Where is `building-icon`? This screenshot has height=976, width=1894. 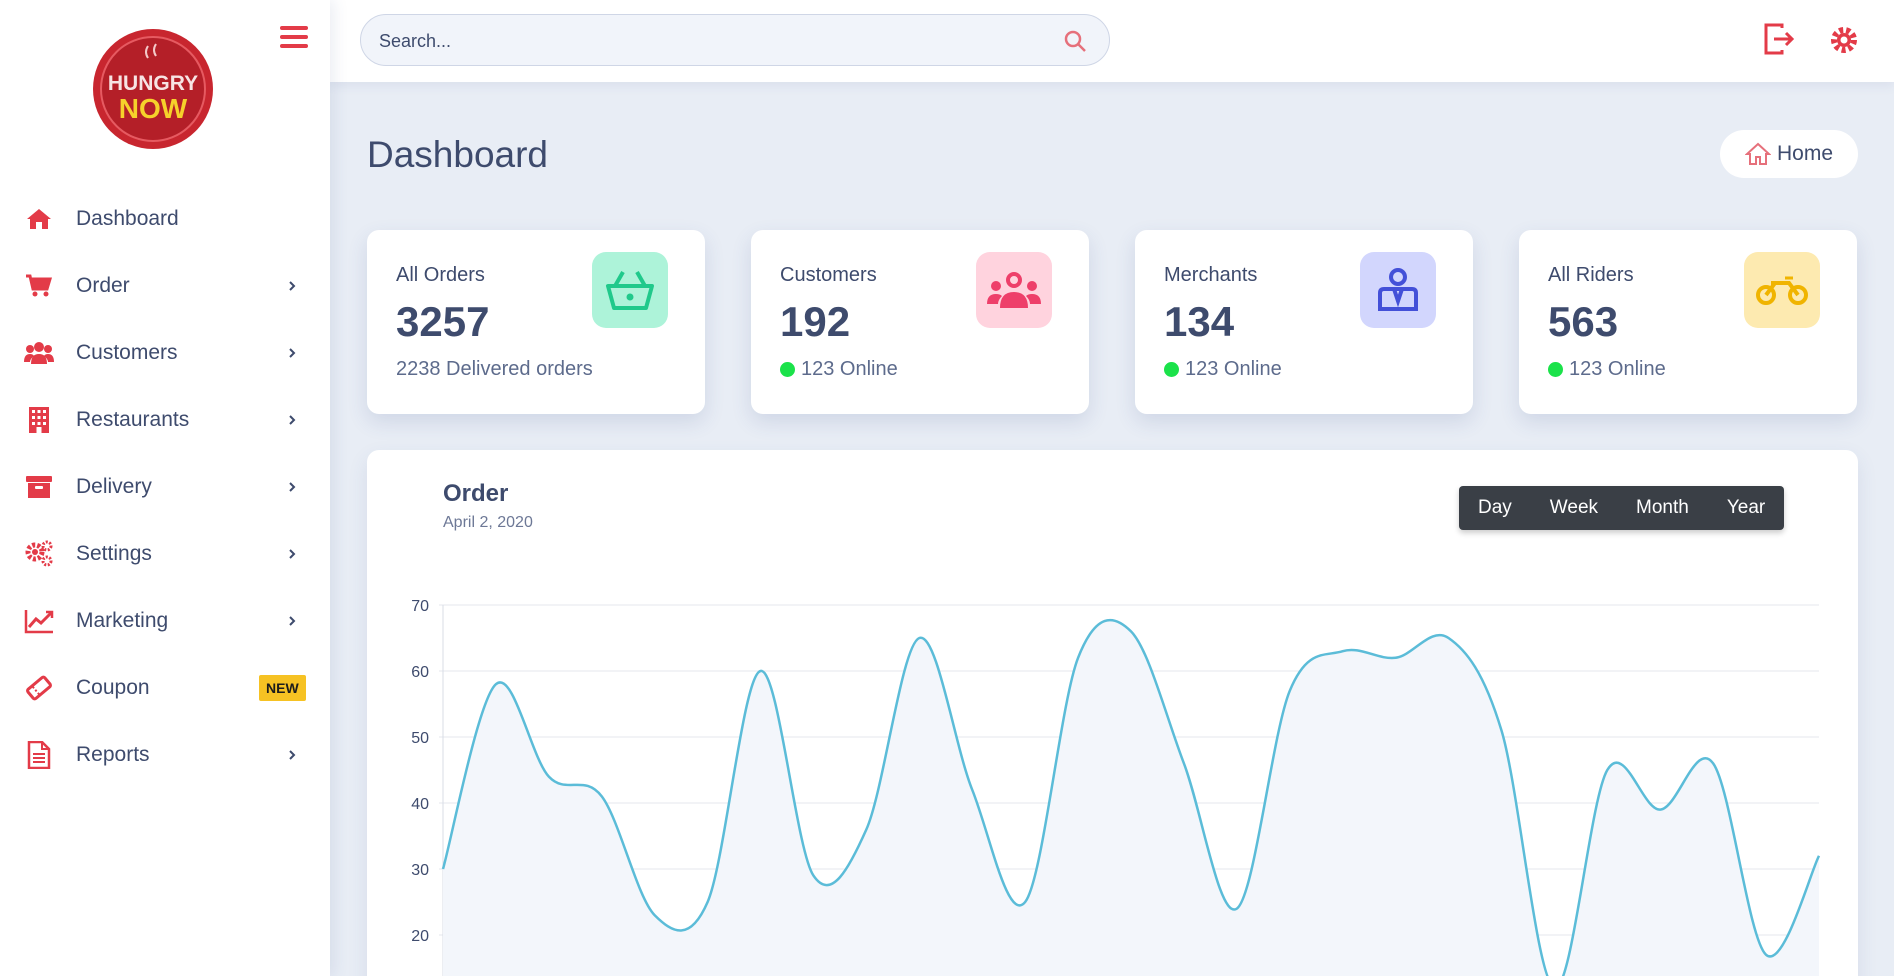 building-icon is located at coordinates (39, 420).